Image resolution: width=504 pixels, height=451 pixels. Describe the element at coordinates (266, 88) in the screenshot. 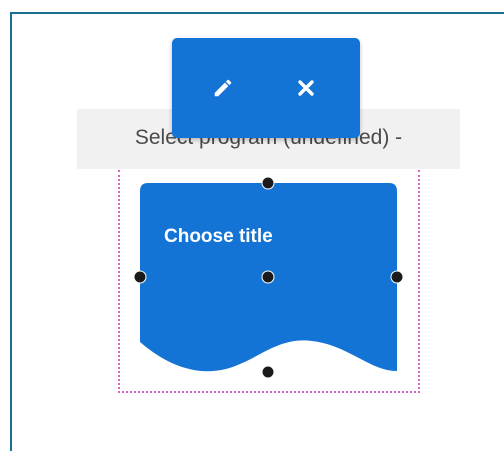

I see `shape-toolbar` at that location.